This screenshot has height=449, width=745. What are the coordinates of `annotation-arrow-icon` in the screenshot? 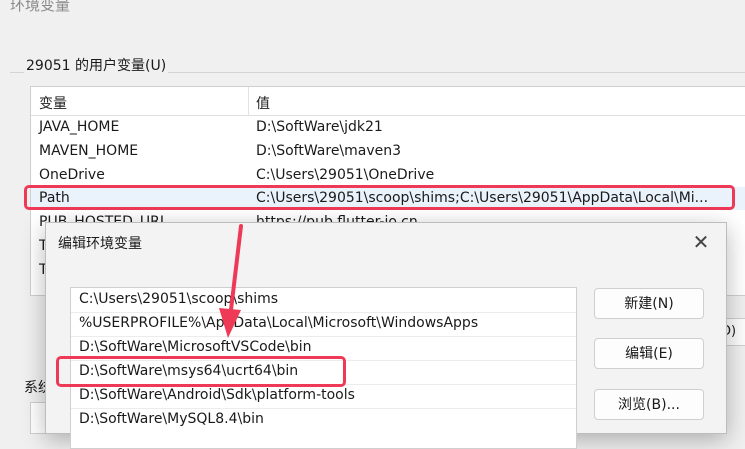 It's located at (231, 281).